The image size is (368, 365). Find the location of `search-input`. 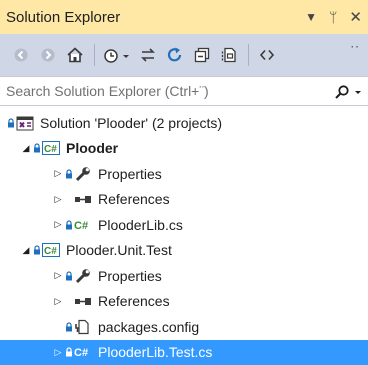

search-input is located at coordinates (156, 91).